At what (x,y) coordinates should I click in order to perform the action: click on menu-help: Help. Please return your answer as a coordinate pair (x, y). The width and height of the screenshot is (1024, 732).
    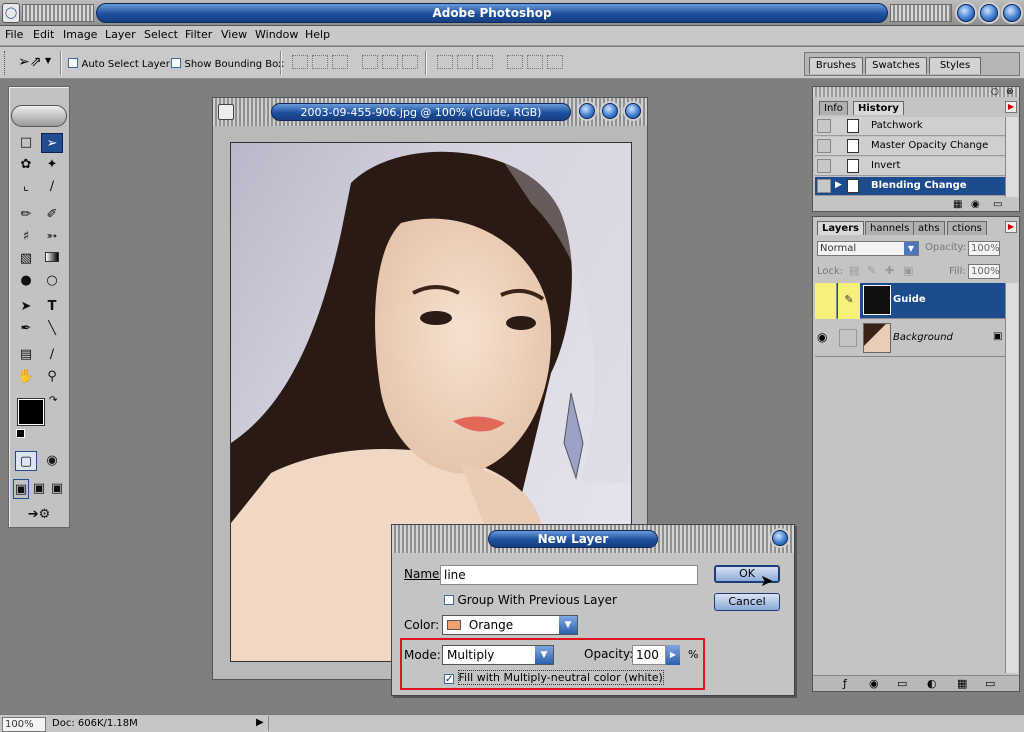
    Looking at the image, I should click on (317, 34).